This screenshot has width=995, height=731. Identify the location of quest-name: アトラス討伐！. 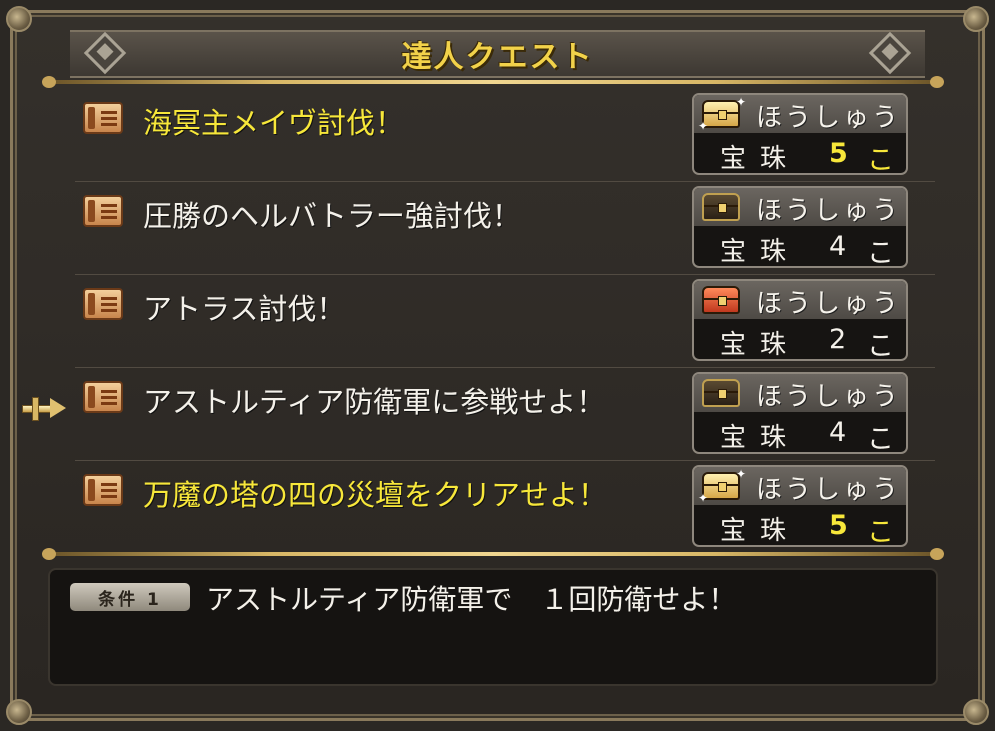
(244, 309).